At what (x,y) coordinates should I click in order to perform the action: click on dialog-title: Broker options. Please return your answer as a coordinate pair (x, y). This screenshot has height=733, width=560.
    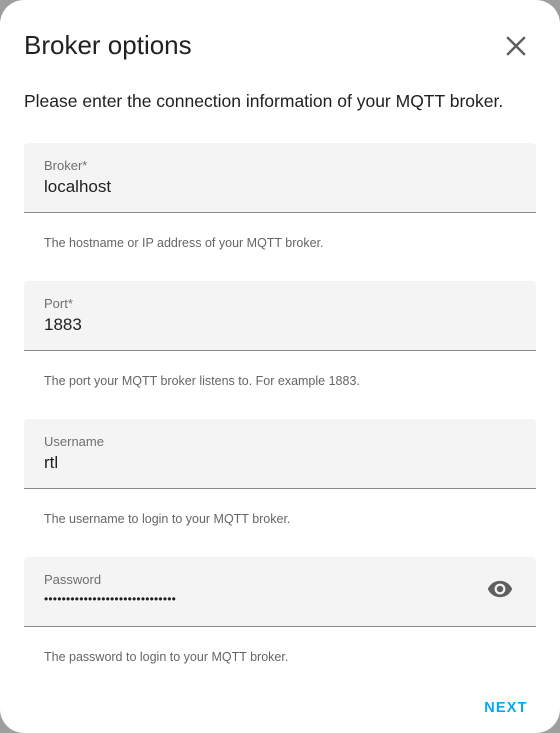
    Looking at the image, I should click on (108, 45).